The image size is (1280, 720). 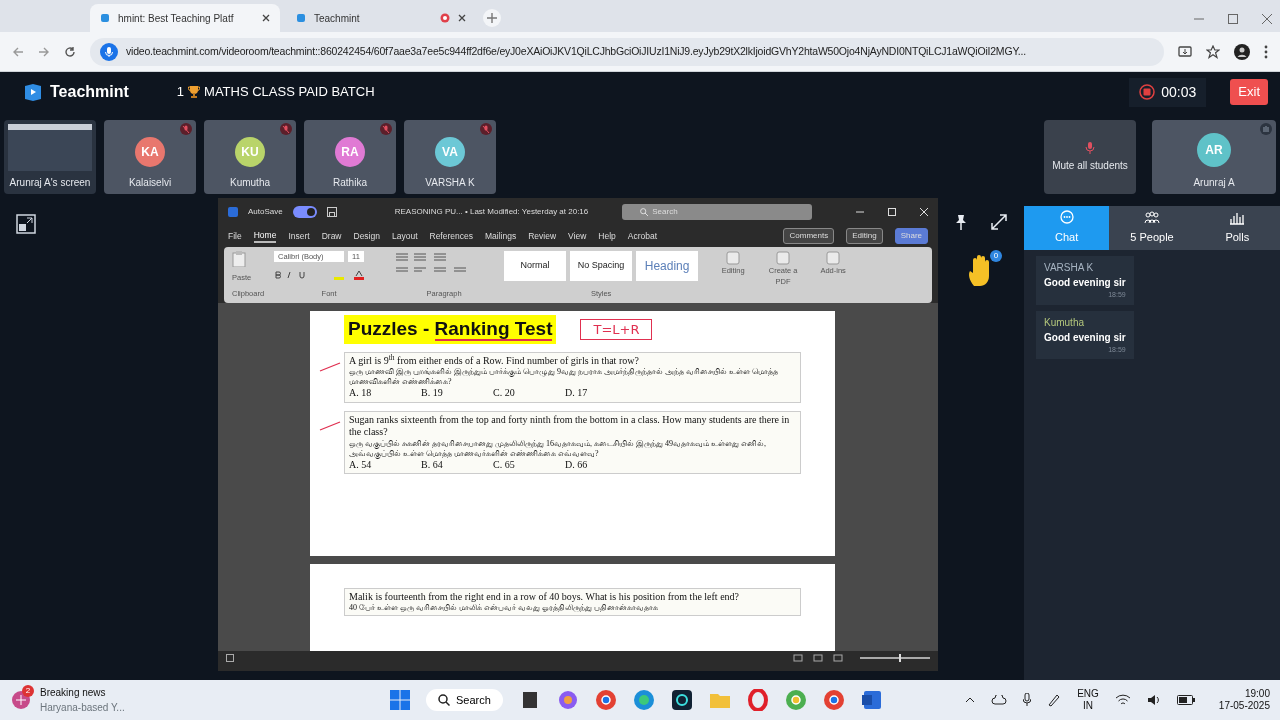 I want to click on editing-button: Editing, so click(x=864, y=236).